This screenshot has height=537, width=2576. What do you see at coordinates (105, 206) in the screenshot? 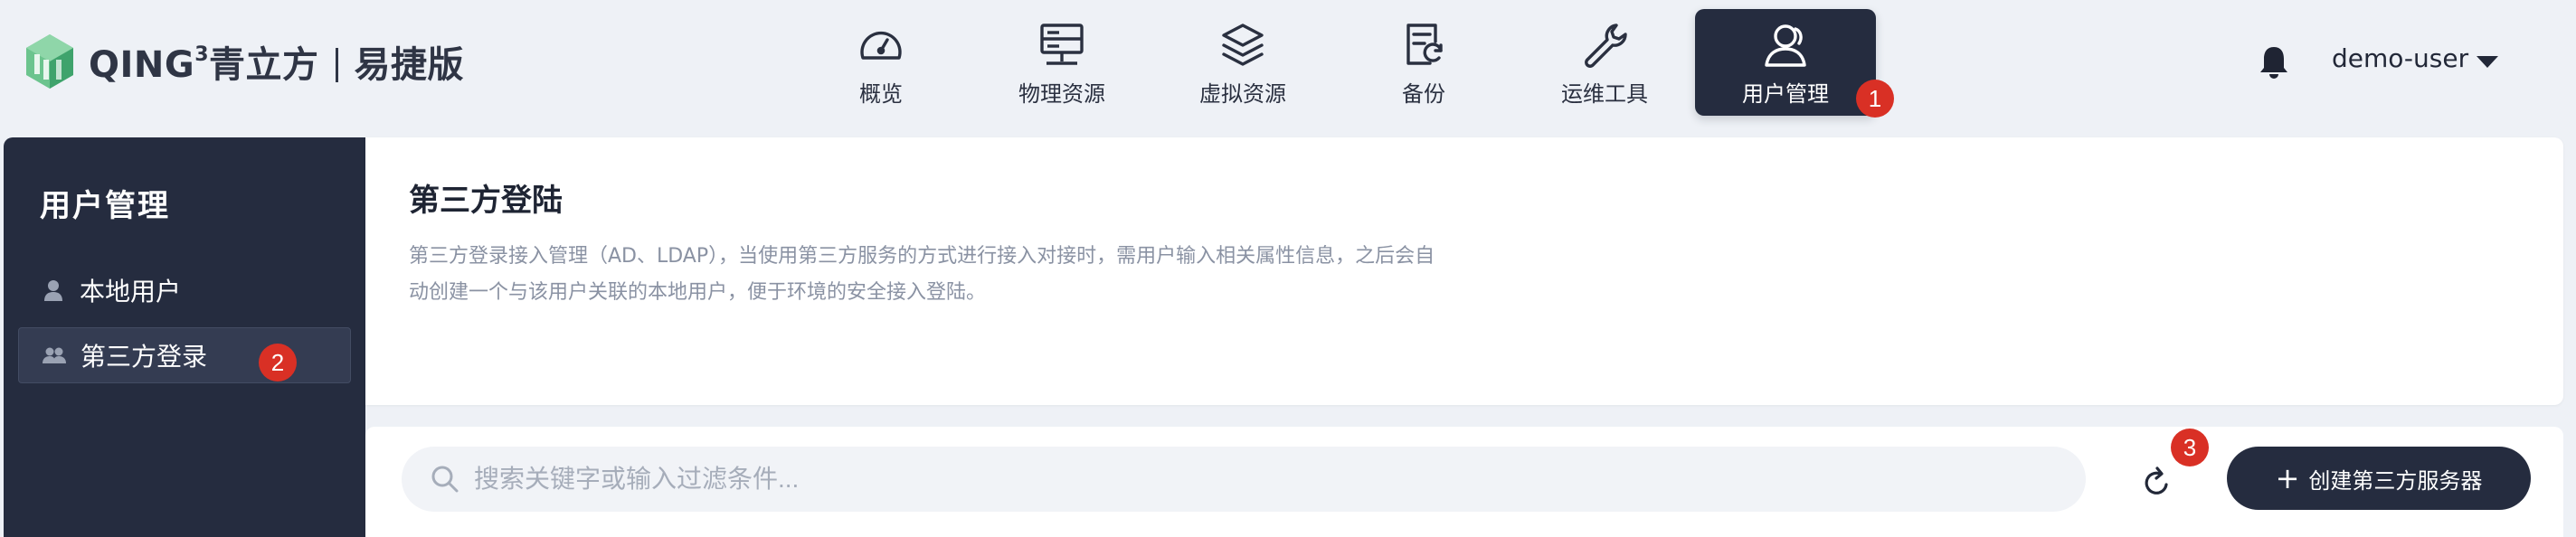
I see `sidebar-title: 用户管理` at bounding box center [105, 206].